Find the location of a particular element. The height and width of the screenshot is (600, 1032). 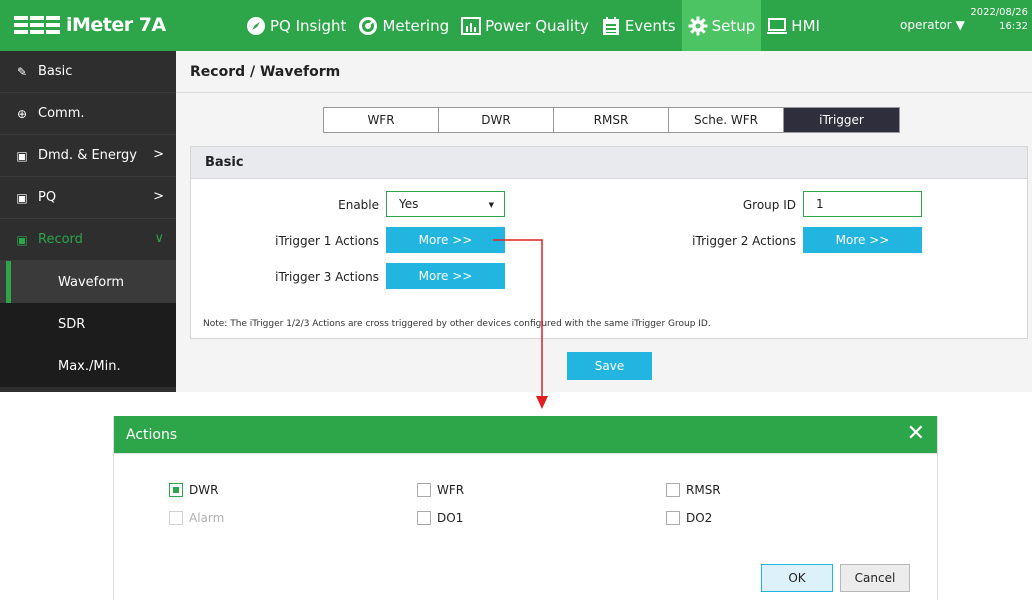

compass-icon is located at coordinates (256, 26).